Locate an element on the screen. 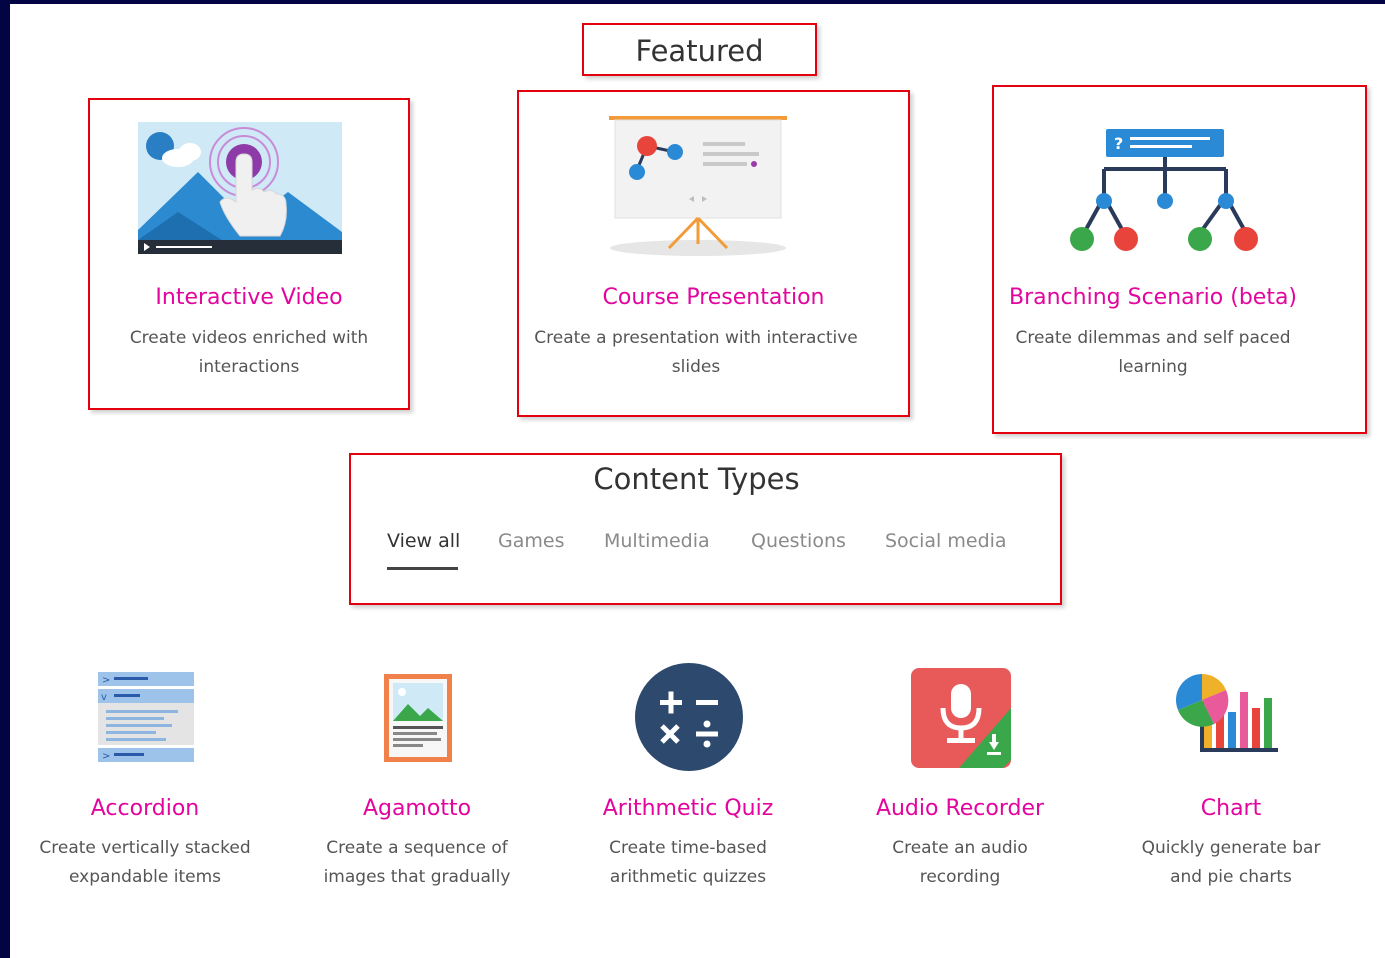 The height and width of the screenshot is (958, 1385). arithmetic-quiz-icon is located at coordinates (689, 717).